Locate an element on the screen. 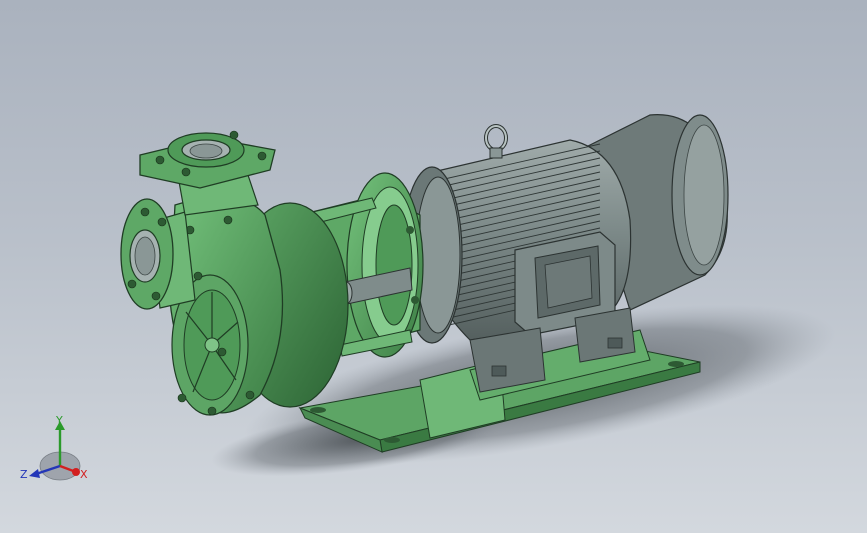 The image size is (867, 533). triad-y-label: Y is located at coordinates (59, 420).